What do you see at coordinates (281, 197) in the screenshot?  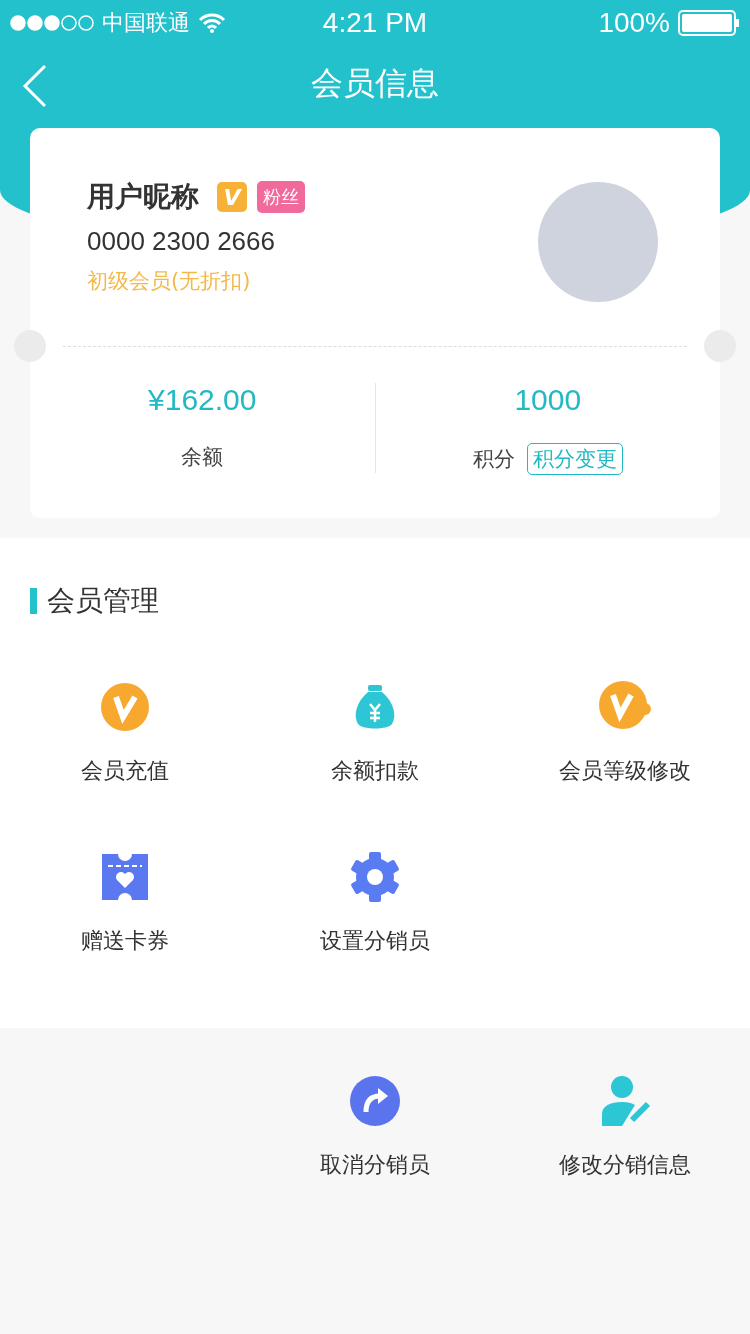 I see `fan-tag: 粉丝` at bounding box center [281, 197].